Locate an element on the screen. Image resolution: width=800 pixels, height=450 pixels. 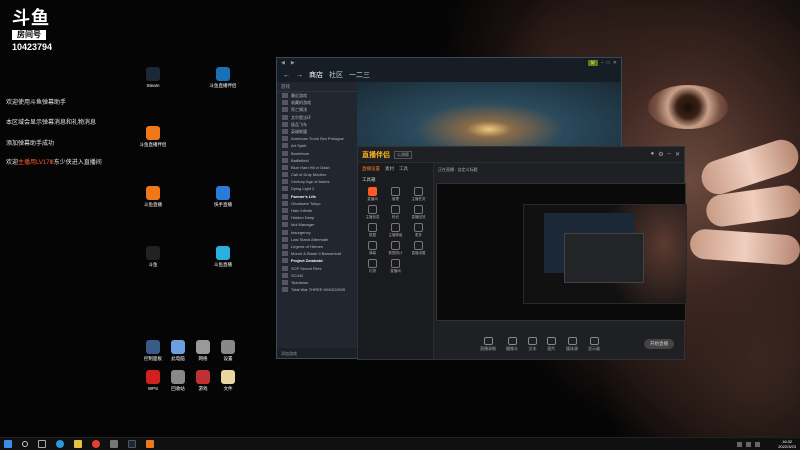
store-badge: 好 is located at coordinates (592, 63).